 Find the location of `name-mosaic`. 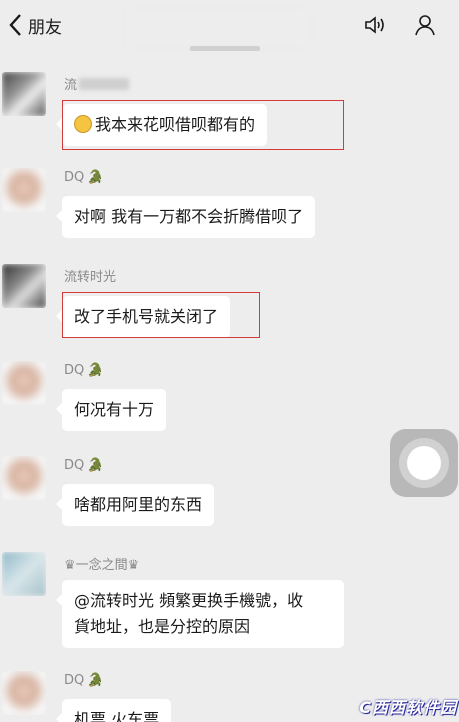

name-mosaic is located at coordinates (104, 83).